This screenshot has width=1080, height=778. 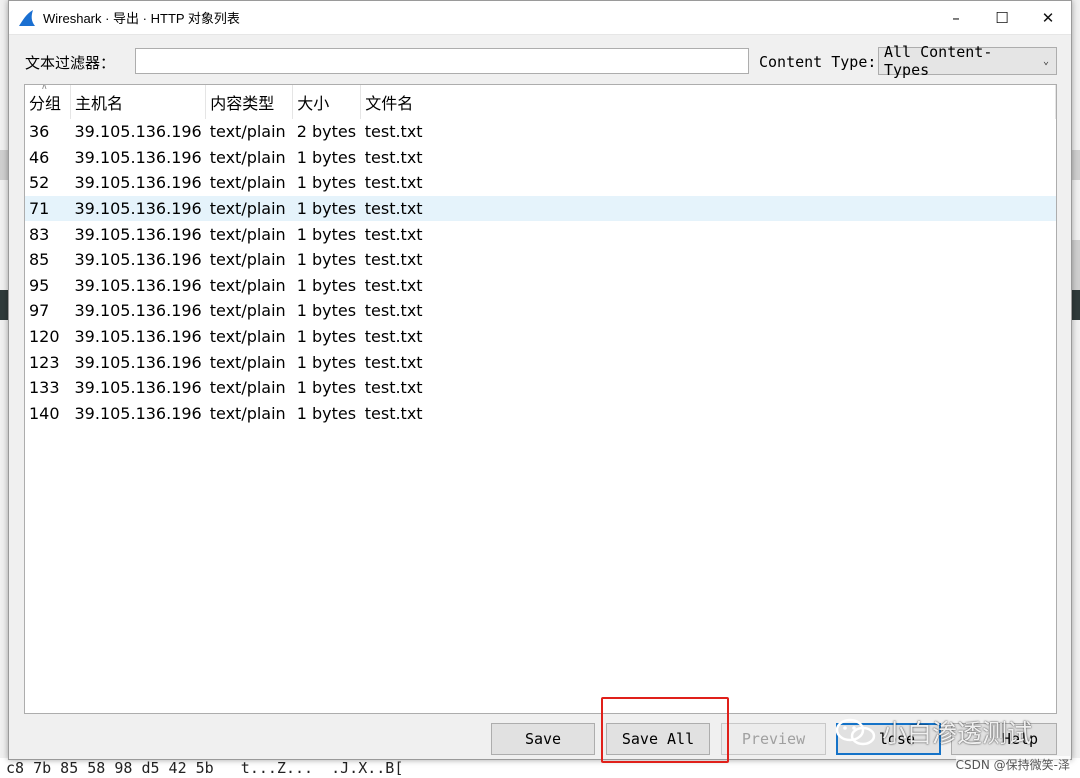 What do you see at coordinates (44, 337) in the screenshot?
I see `cell-packet: 120` at bounding box center [44, 337].